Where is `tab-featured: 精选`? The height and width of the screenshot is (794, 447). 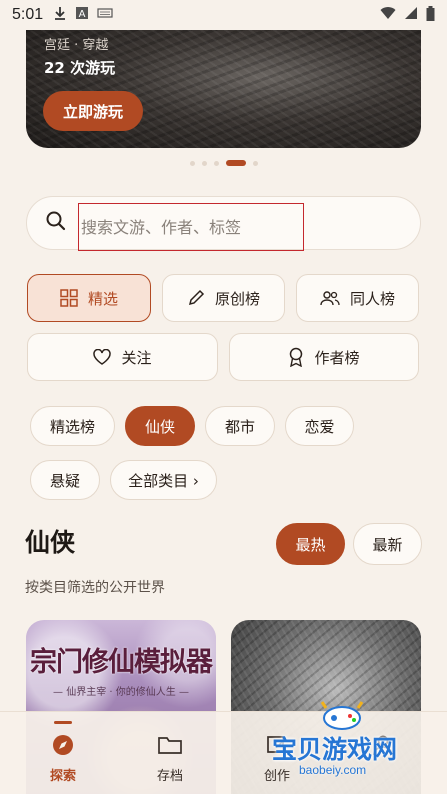 tab-featured: 精选 is located at coordinates (89, 298).